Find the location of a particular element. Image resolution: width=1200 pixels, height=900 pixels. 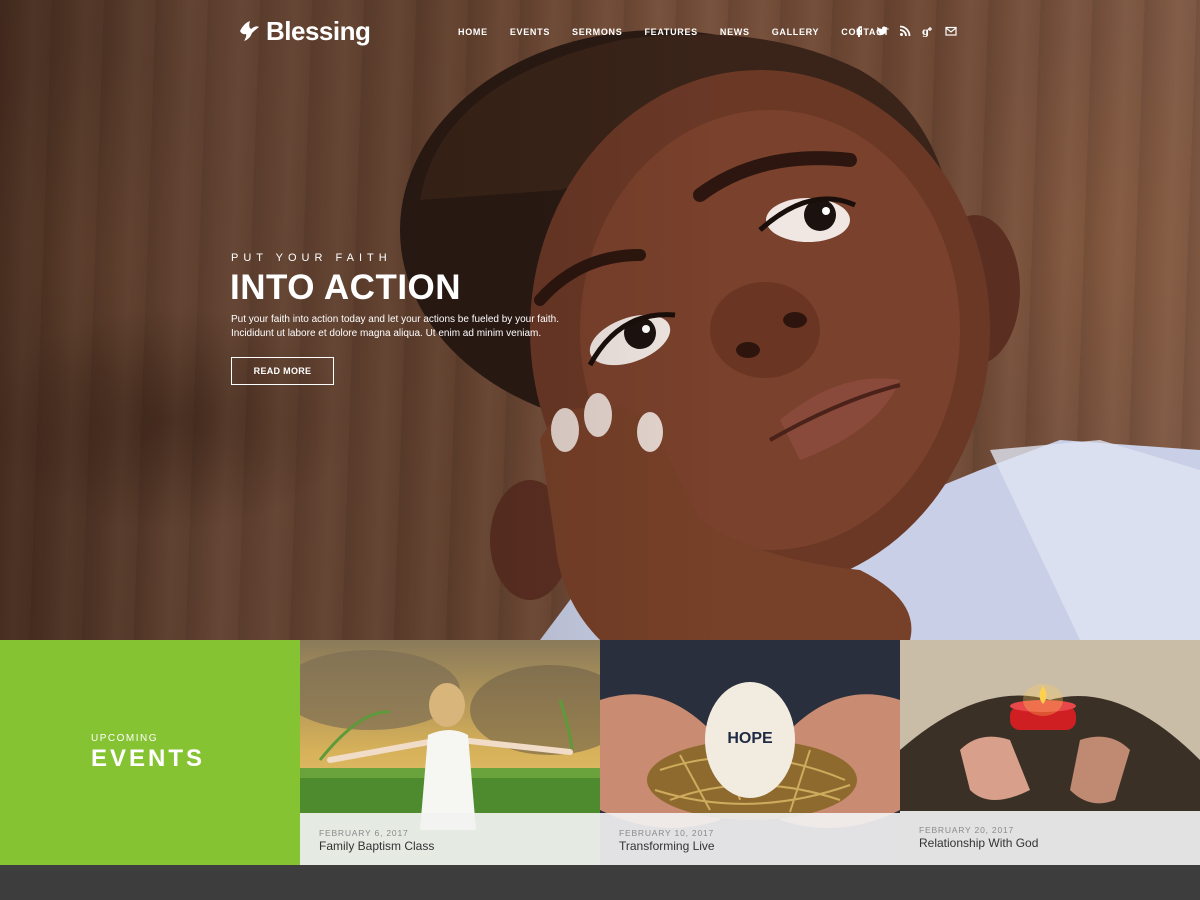

rss-icon is located at coordinates (905, 31).